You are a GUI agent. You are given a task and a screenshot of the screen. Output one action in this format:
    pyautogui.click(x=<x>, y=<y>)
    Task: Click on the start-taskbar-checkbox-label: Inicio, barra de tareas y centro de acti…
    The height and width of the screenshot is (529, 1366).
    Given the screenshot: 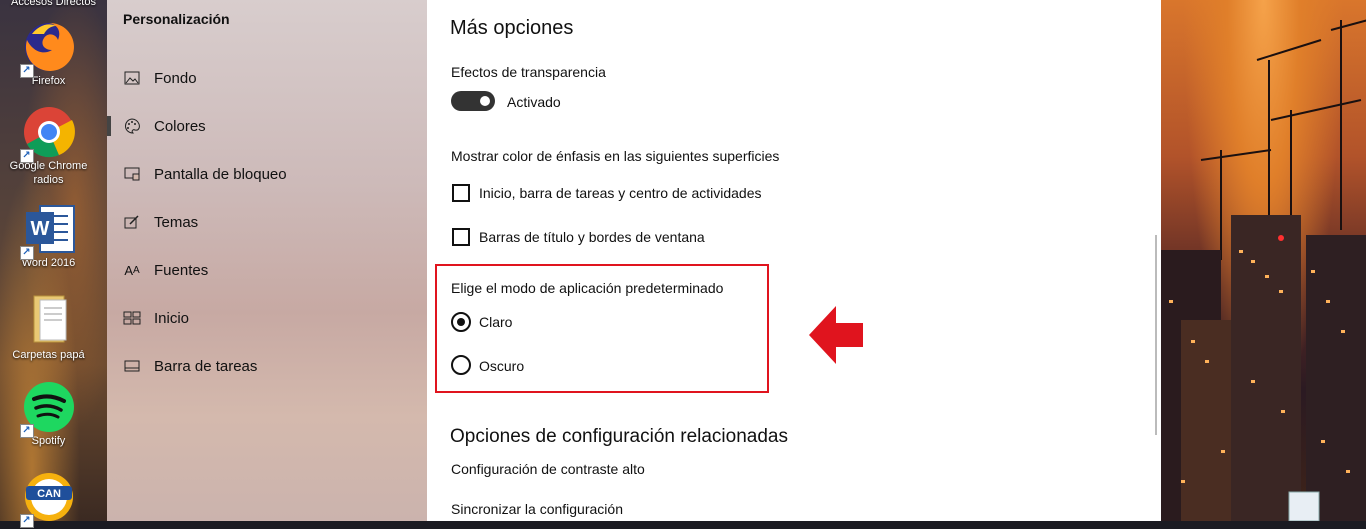 What is the action you would take?
    pyautogui.click(x=620, y=193)
    